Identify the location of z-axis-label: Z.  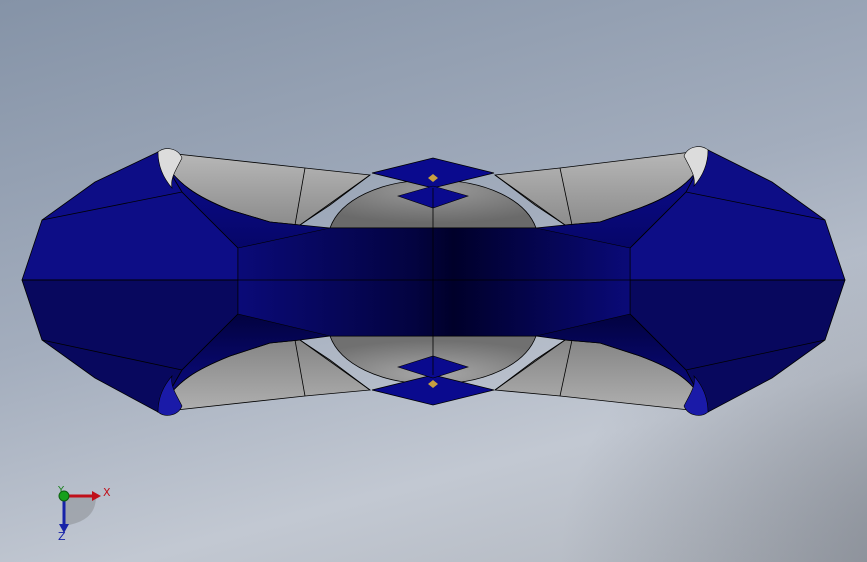
(62, 536).